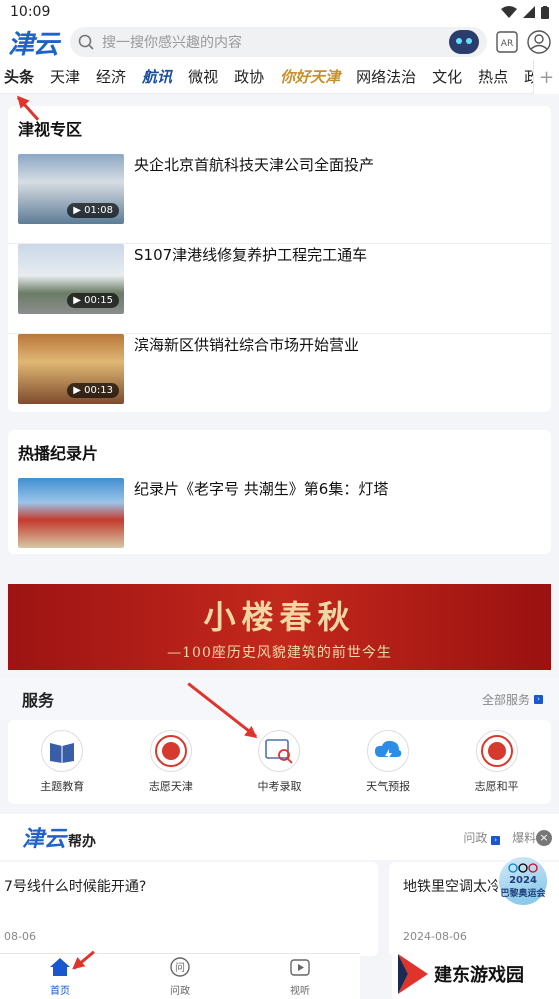 The height and width of the screenshot is (999, 559). What do you see at coordinates (203, 77) in the screenshot?
I see `channel-tab: 微视` at bounding box center [203, 77].